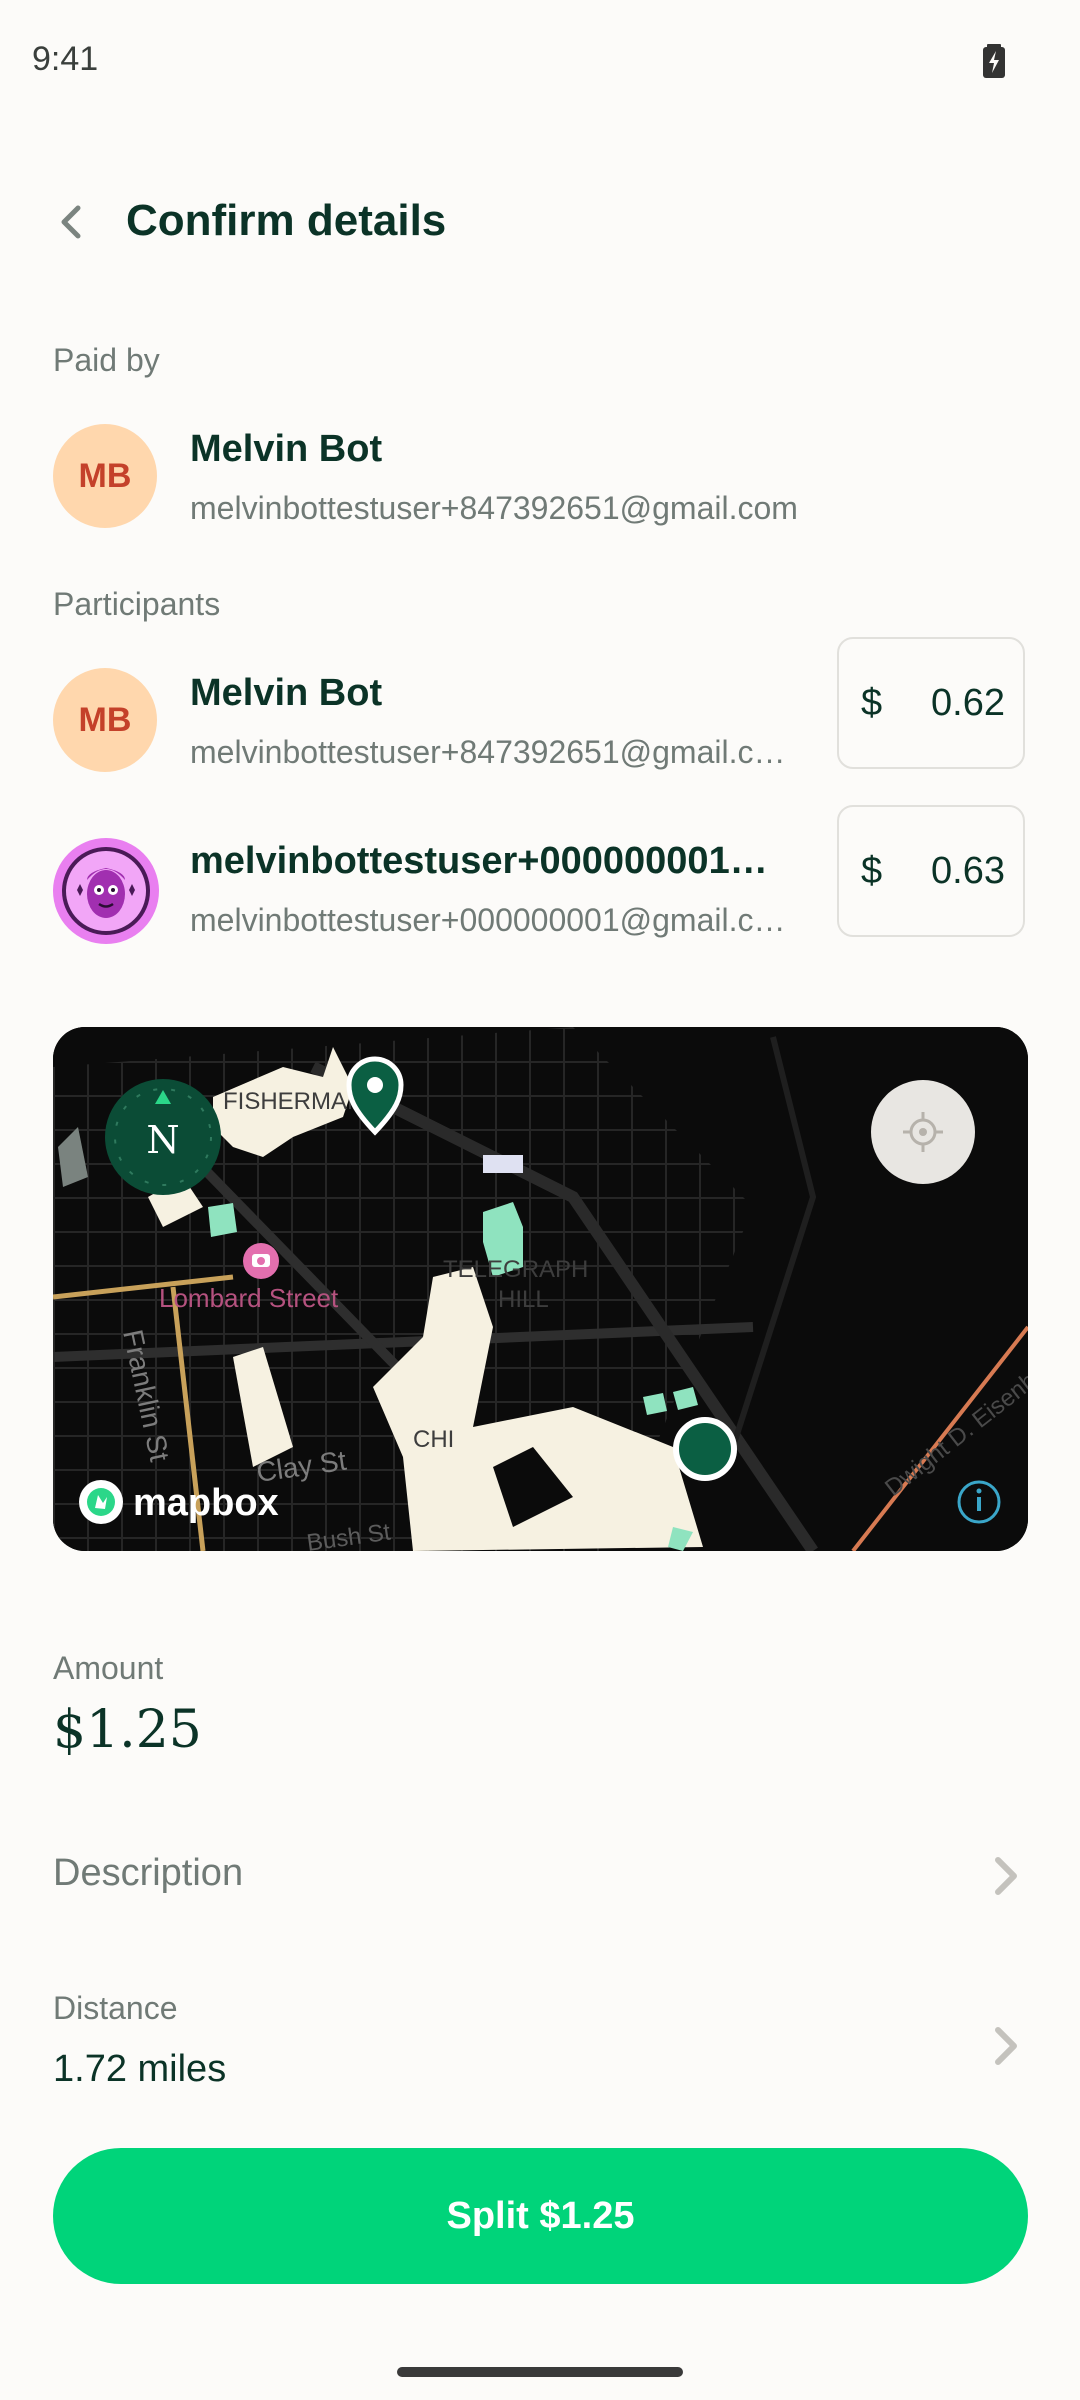 The image size is (1080, 2400). I want to click on participant-name: Melvin Bot, so click(286, 693).